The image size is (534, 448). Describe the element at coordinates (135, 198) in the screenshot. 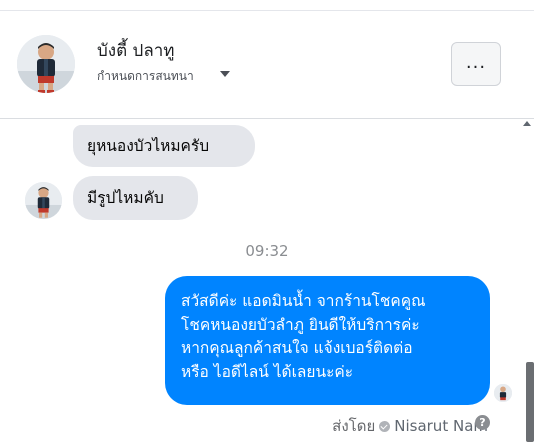

I see `incoming-message: มีรูปไหมคับ` at that location.